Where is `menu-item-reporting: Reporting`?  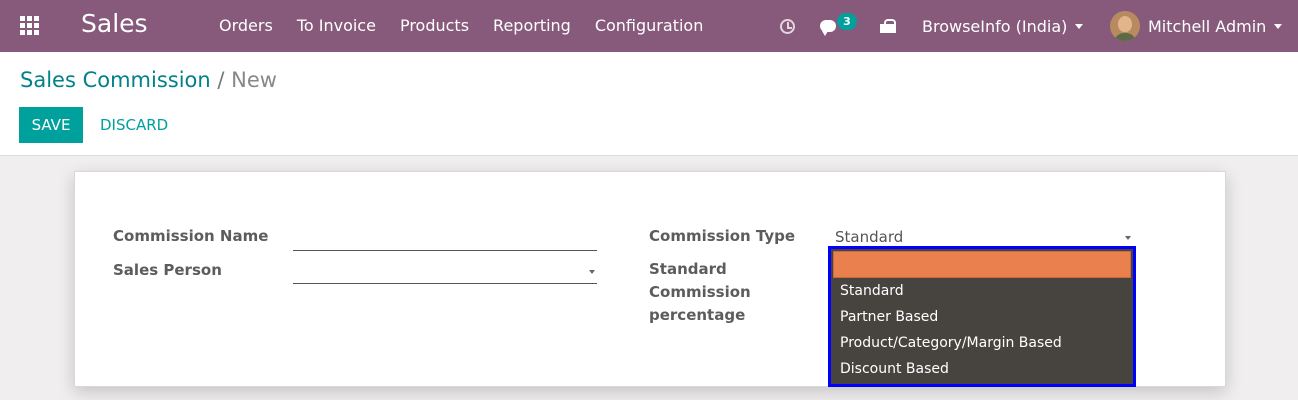 menu-item-reporting: Reporting is located at coordinates (532, 25).